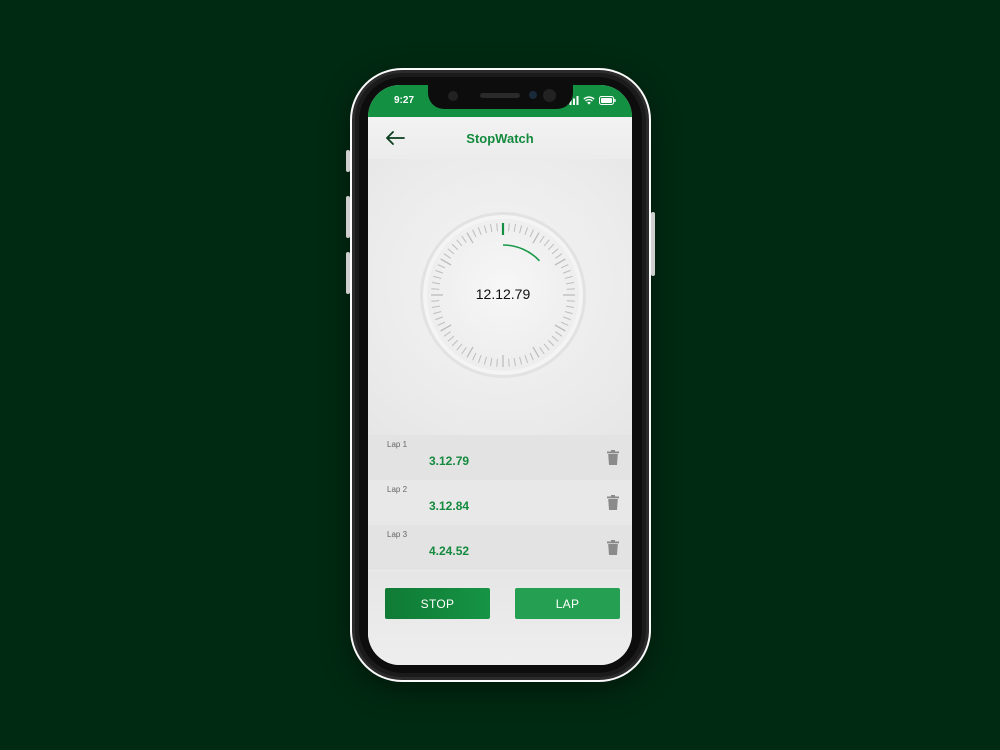  What do you see at coordinates (397, 489) in the screenshot?
I see `lap-label: Lap 2` at bounding box center [397, 489].